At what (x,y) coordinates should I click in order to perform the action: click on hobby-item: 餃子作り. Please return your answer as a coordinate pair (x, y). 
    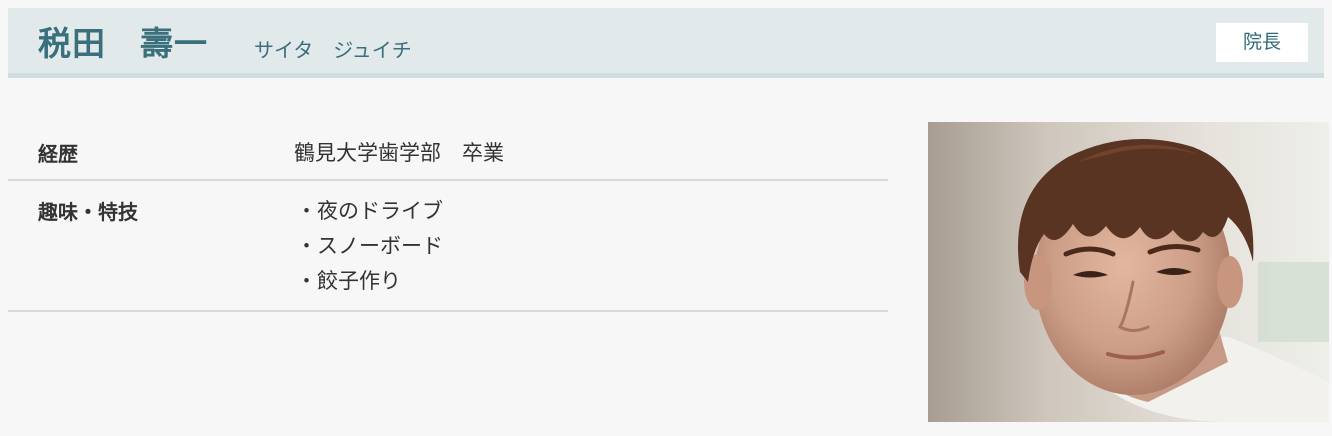
    Looking at the image, I should click on (369, 281).